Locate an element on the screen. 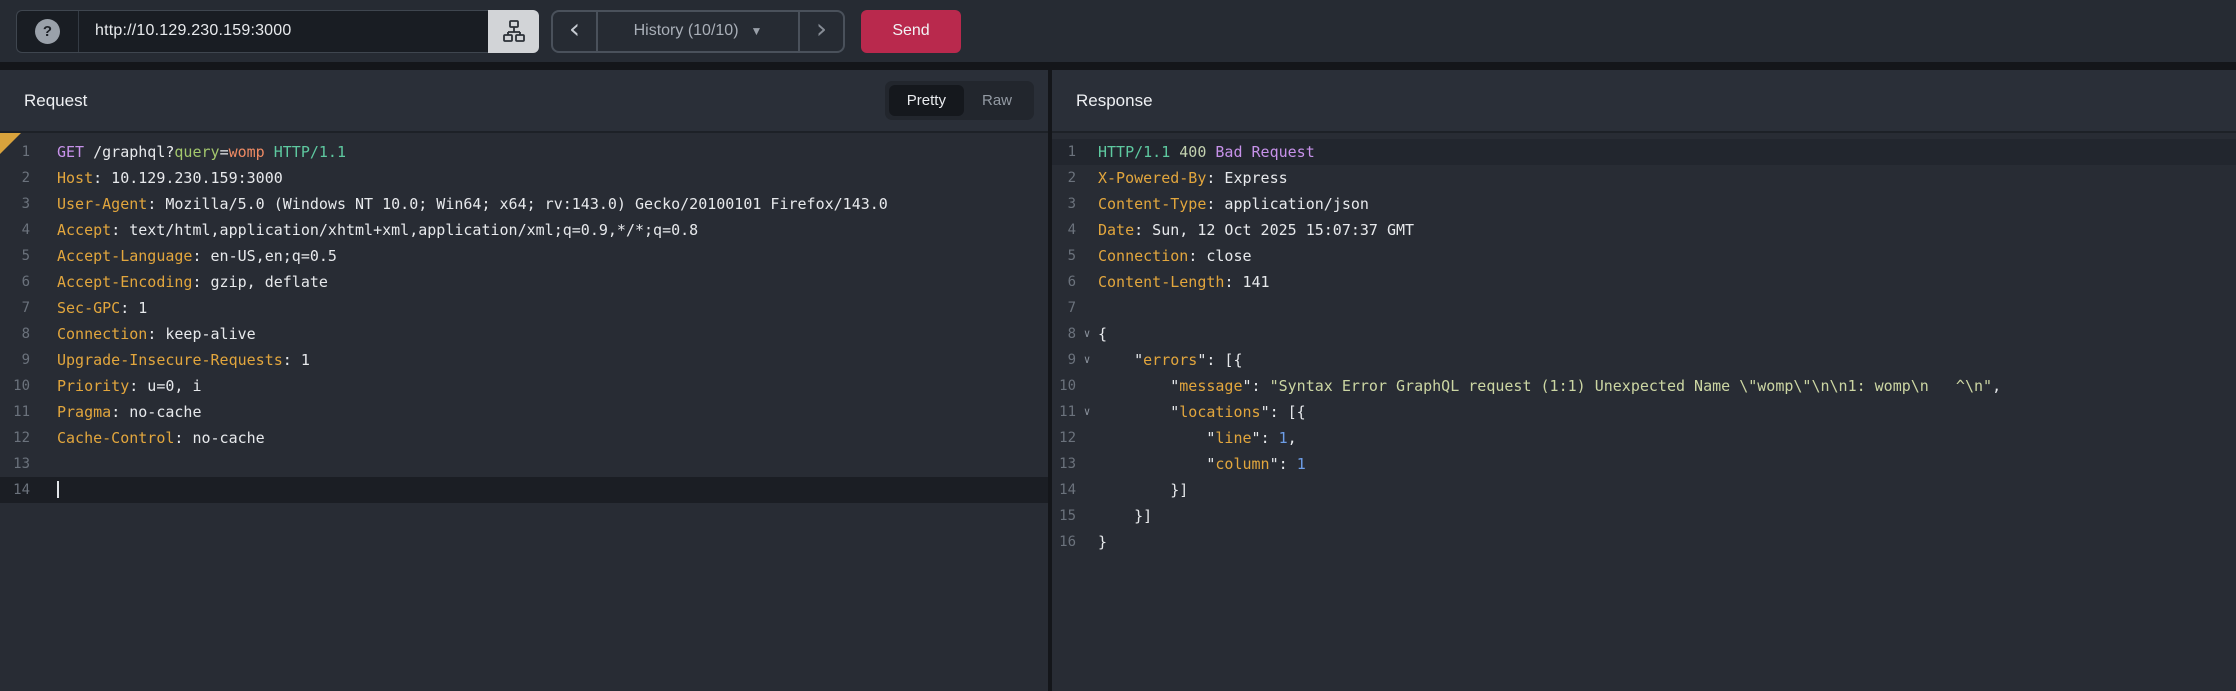 This screenshot has width=2236, height=691. code-line: 6 Accept-Encoding: gzip, deflate is located at coordinates (524, 282).